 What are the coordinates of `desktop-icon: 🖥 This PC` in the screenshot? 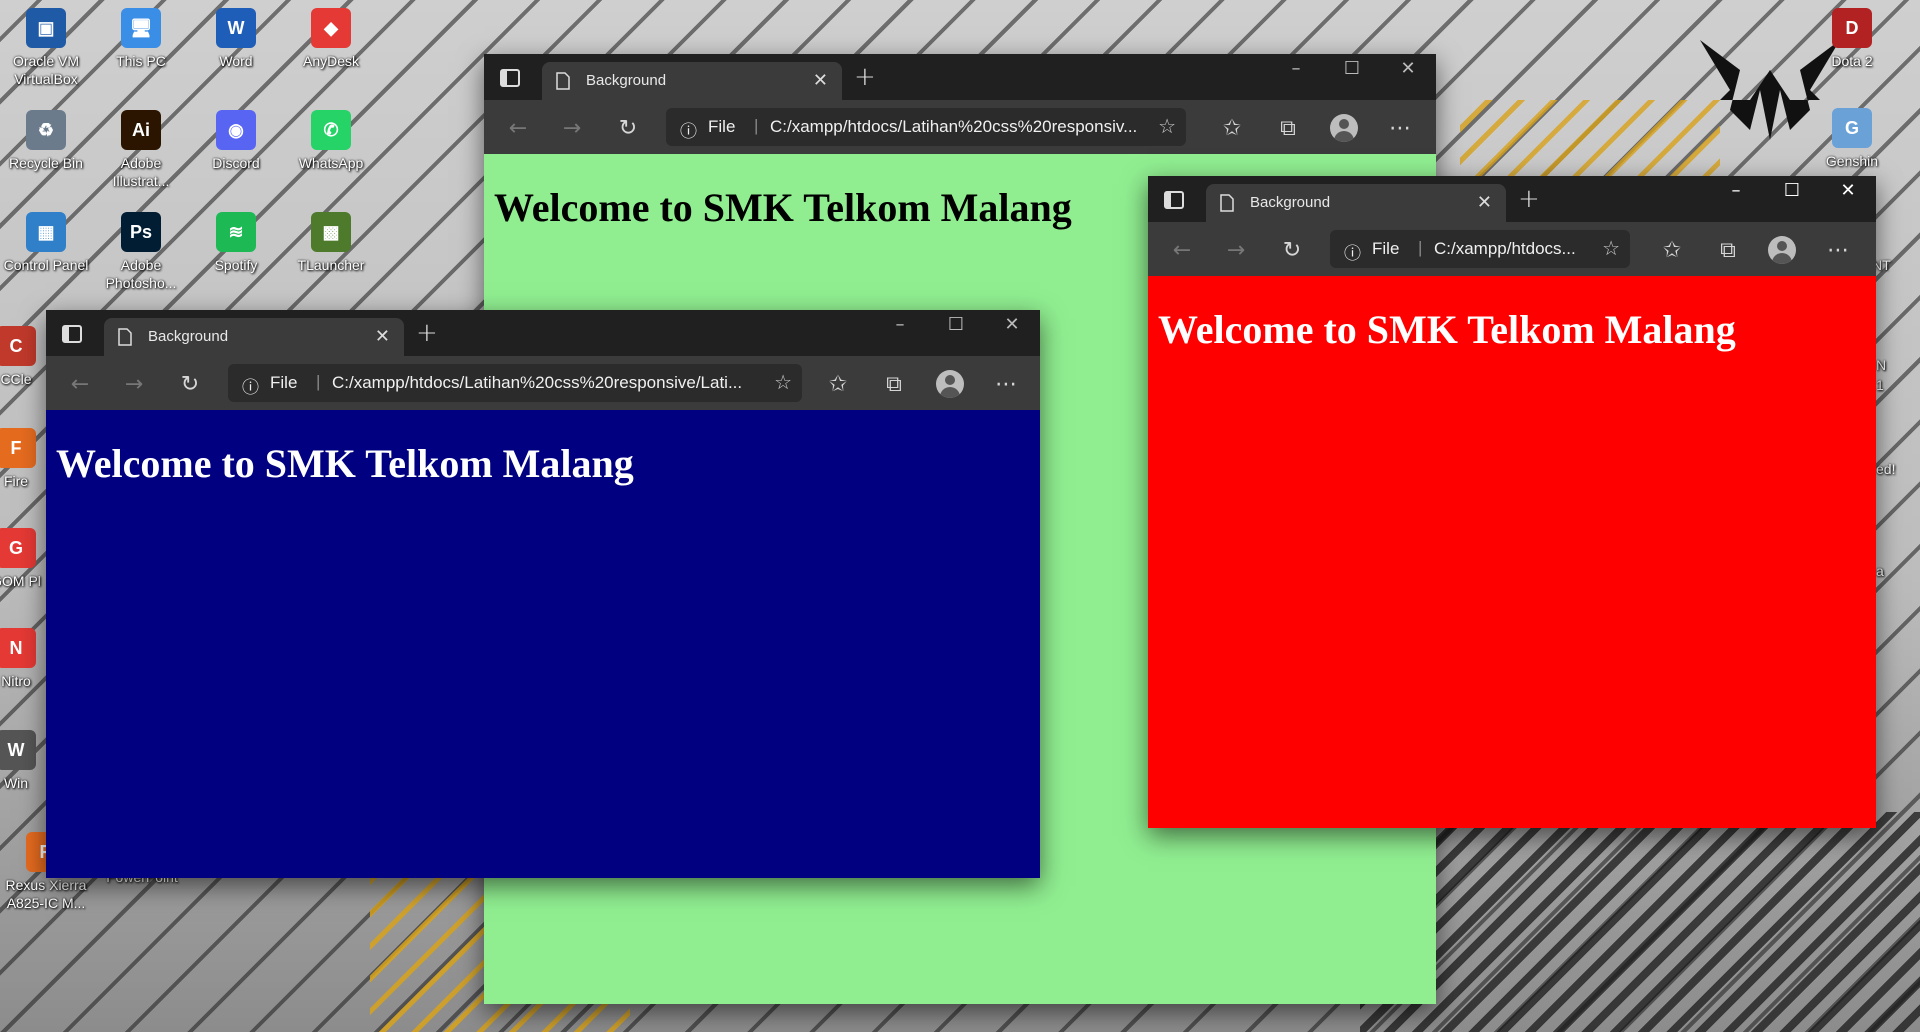 It's located at (141, 39).